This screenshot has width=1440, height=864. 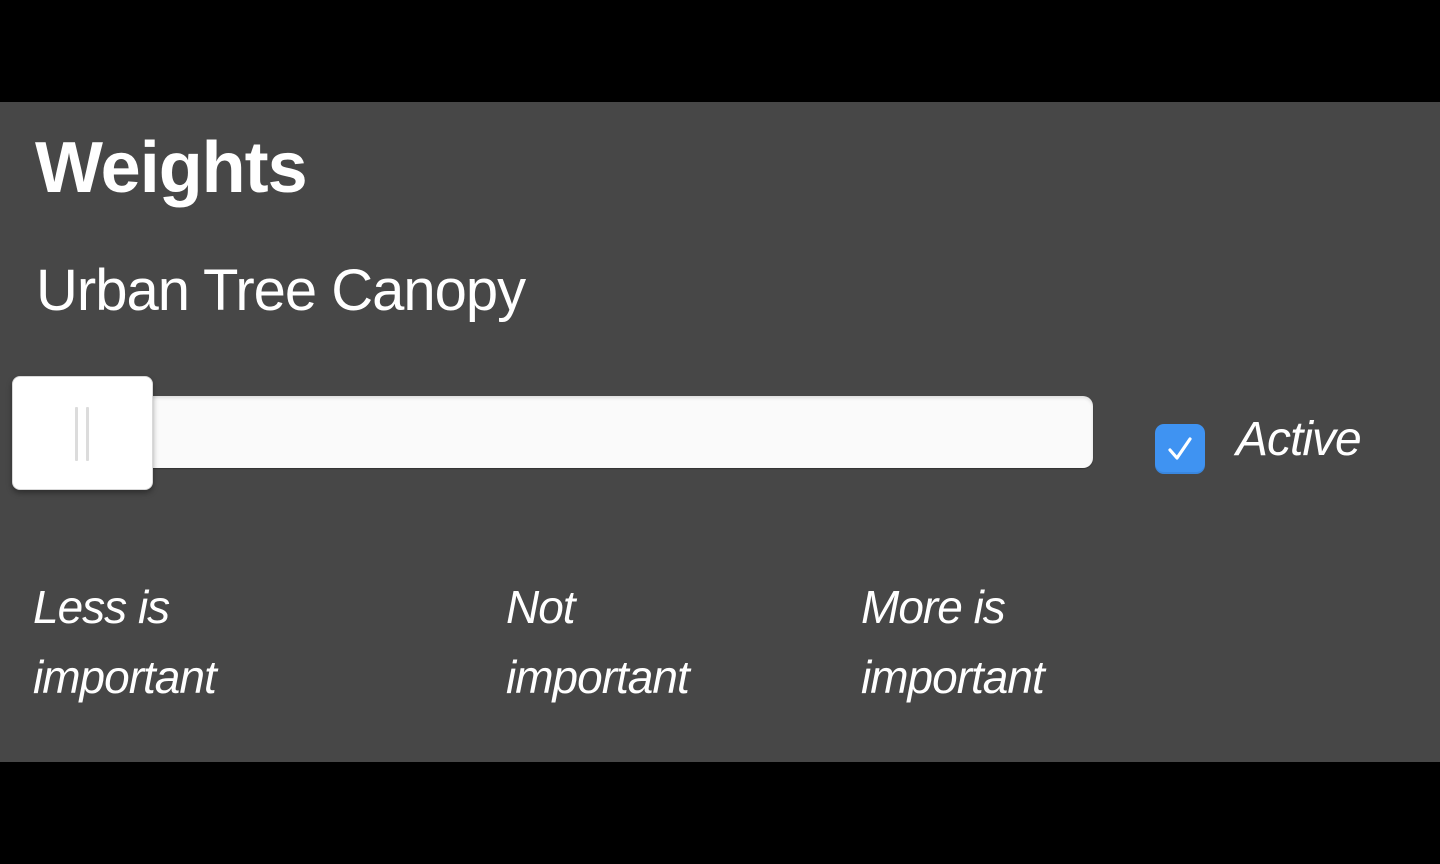 I want to click on checkmark-icon, so click(x=1180, y=448).